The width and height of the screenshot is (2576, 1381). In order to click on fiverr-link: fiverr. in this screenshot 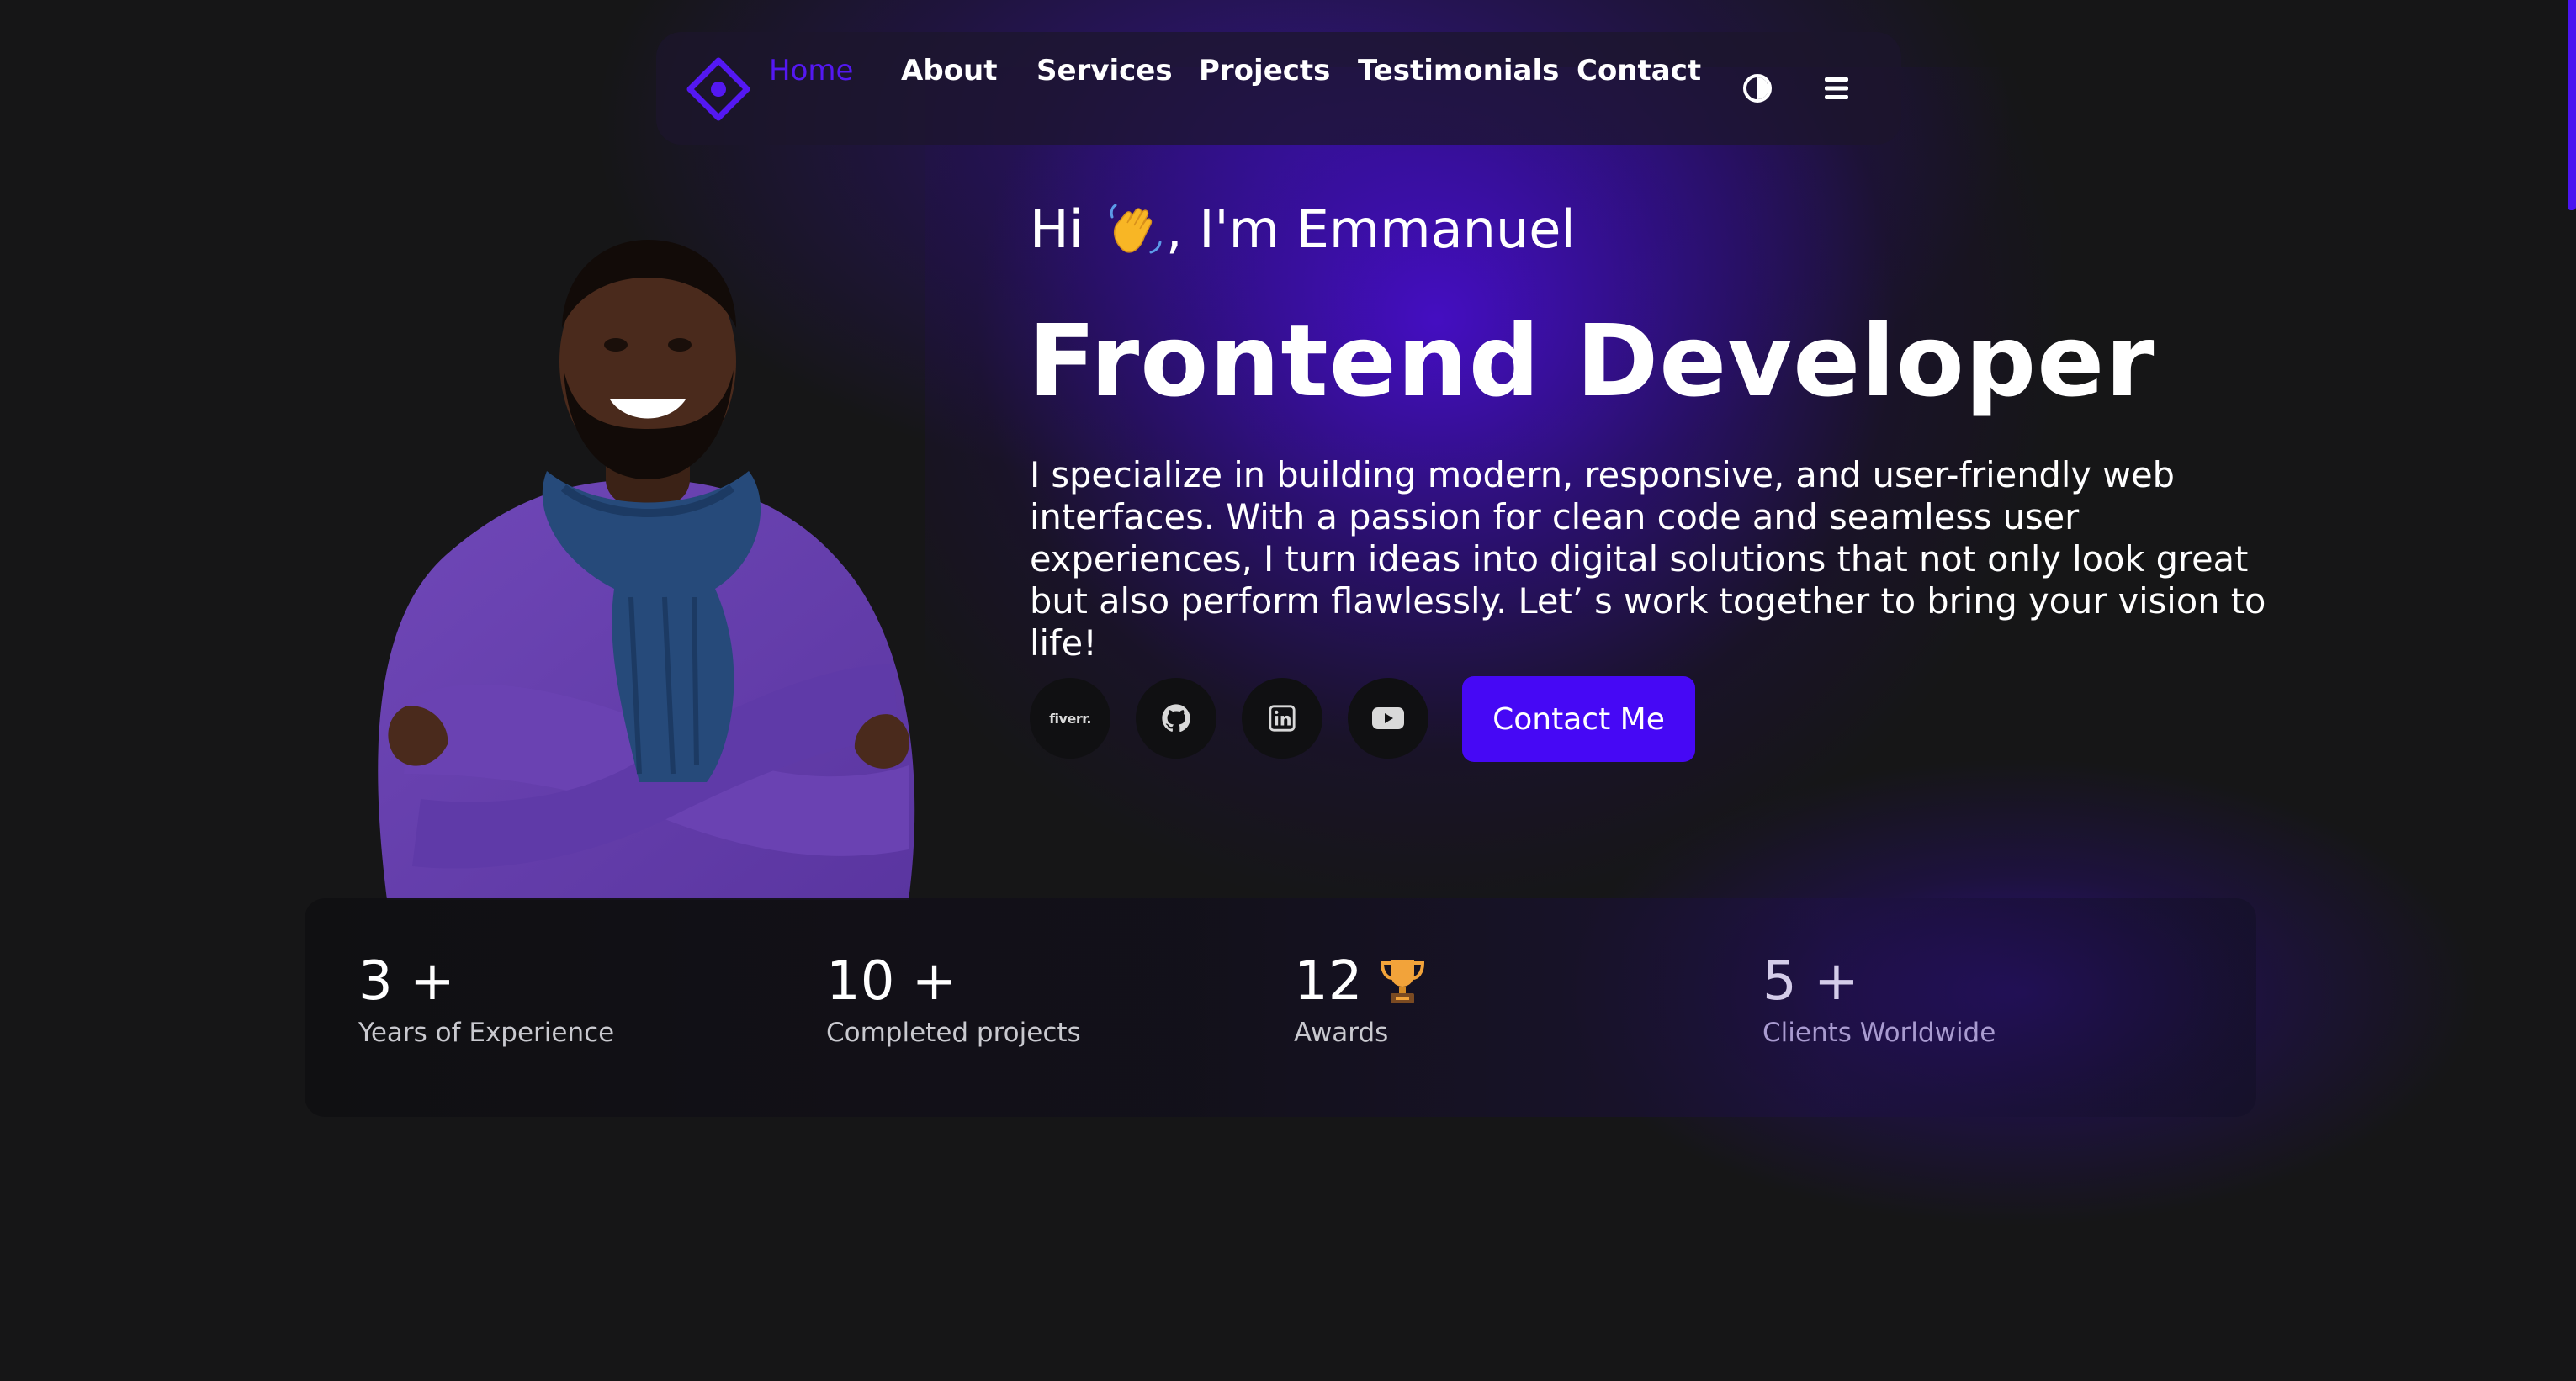, I will do `click(1070, 719)`.